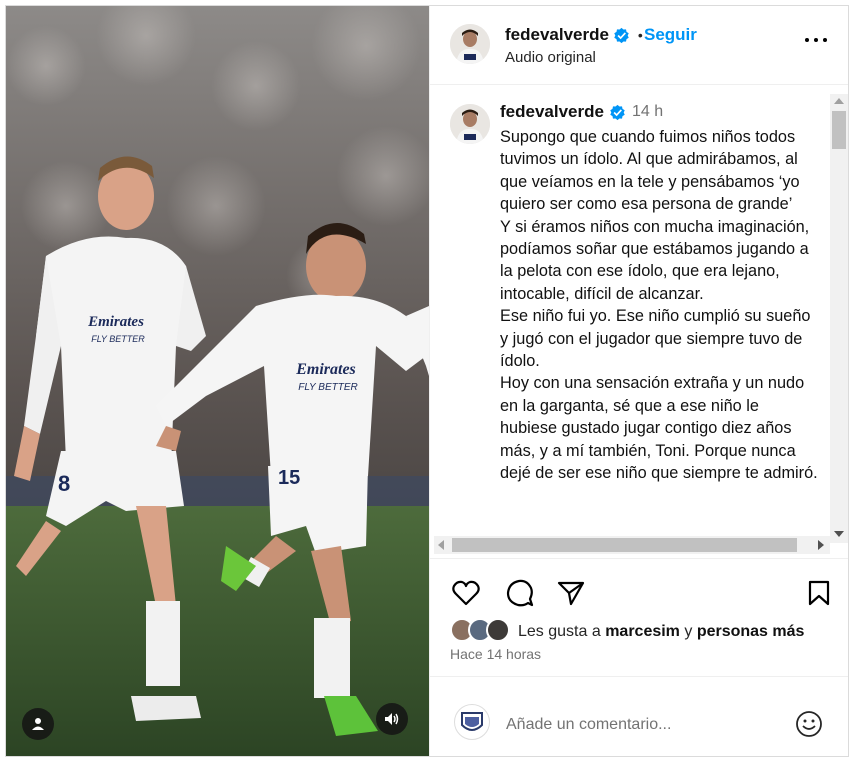 Image resolution: width=854 pixels, height=763 pixels. I want to click on comment-icon, so click(520, 593).